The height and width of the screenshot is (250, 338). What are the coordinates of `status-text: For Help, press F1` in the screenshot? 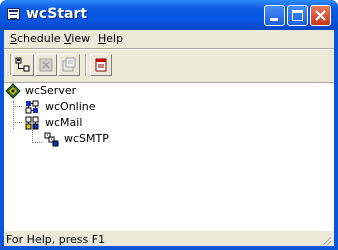 It's located at (56, 239).